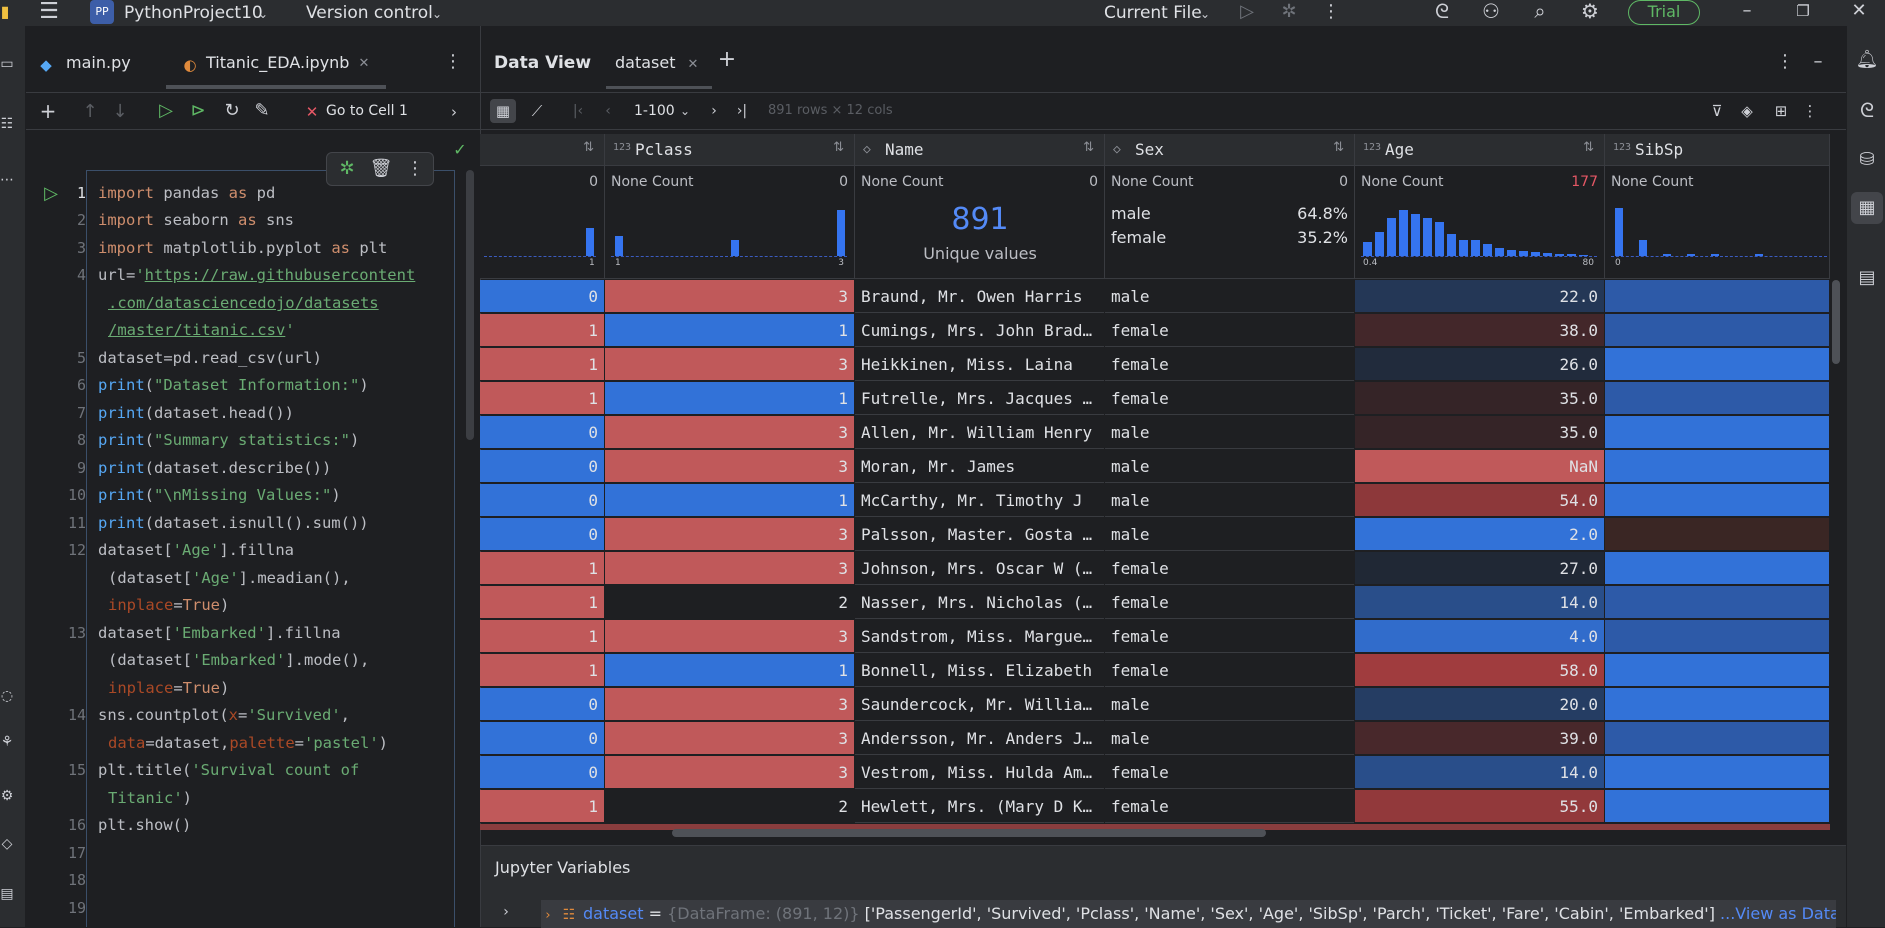 The height and width of the screenshot is (928, 1885). What do you see at coordinates (256, 275) in the screenshot?
I see `code-line: url='https://raw.githubusercontent` at bounding box center [256, 275].